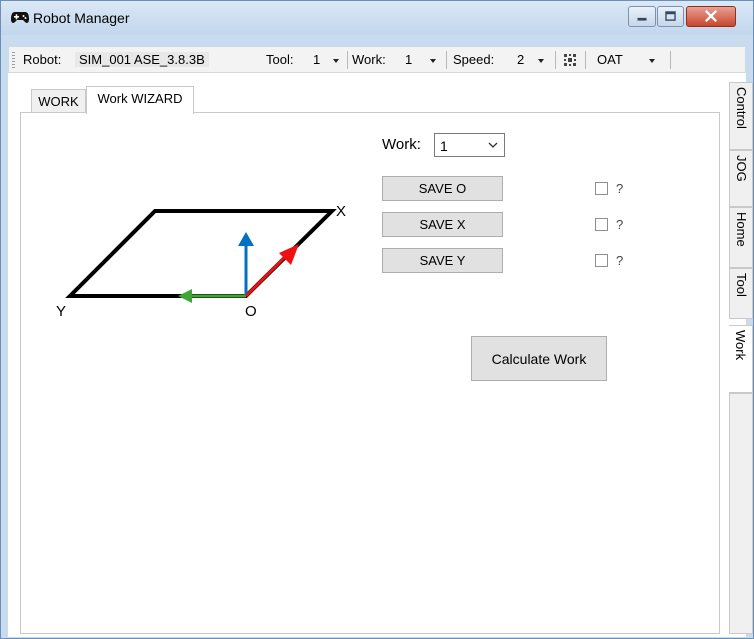  I want to click on frame-dropdown: OAT, so click(628, 60).